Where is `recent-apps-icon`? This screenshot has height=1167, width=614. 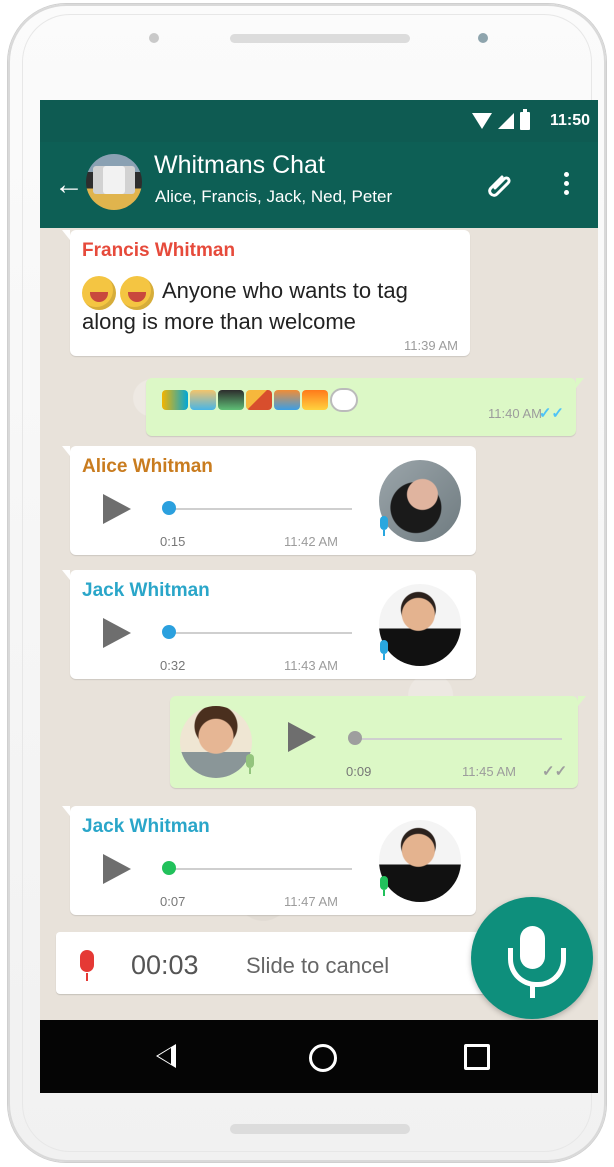
recent-apps-icon is located at coordinates (477, 1057).